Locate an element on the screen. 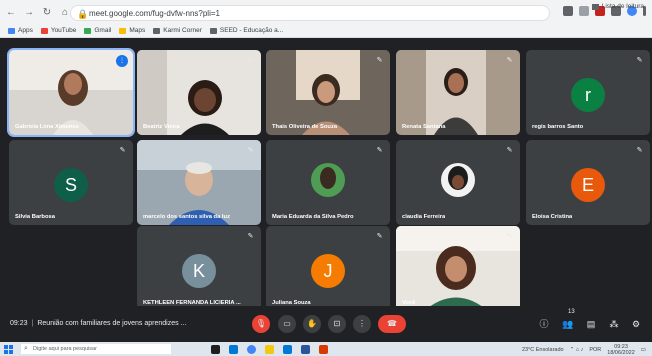  bookmark-item: Karmi Corner is located at coordinates (177, 30).